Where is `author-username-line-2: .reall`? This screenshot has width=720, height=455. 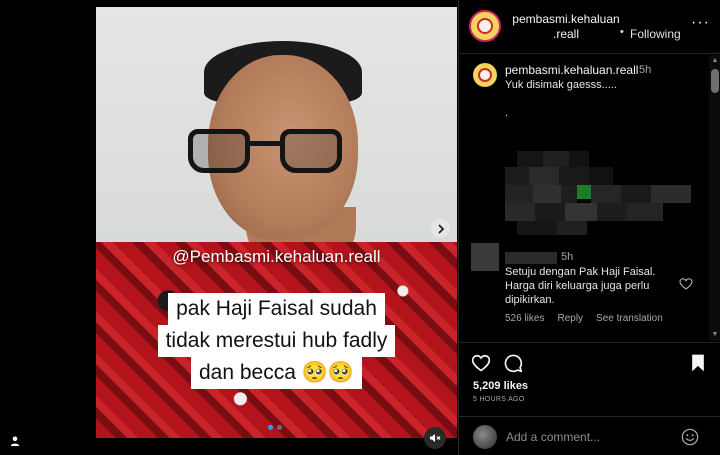
author-username-line-2: .reall is located at coordinates (565, 34).